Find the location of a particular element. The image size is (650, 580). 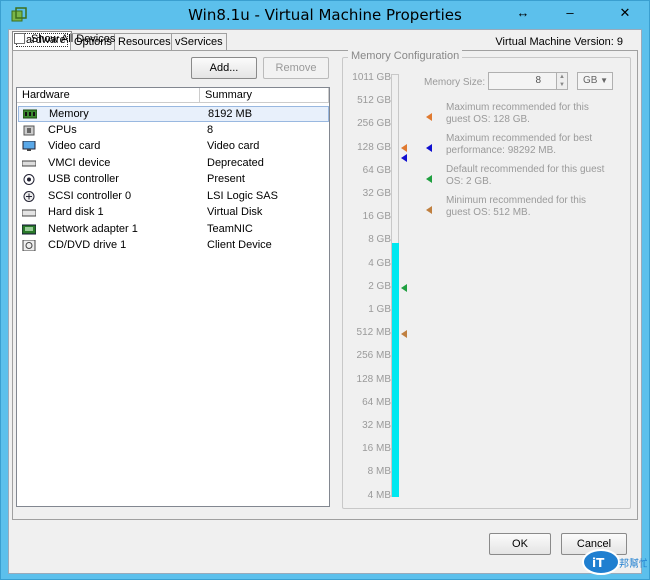

memory-size-spinner: ▲ ▼ is located at coordinates (562, 81).